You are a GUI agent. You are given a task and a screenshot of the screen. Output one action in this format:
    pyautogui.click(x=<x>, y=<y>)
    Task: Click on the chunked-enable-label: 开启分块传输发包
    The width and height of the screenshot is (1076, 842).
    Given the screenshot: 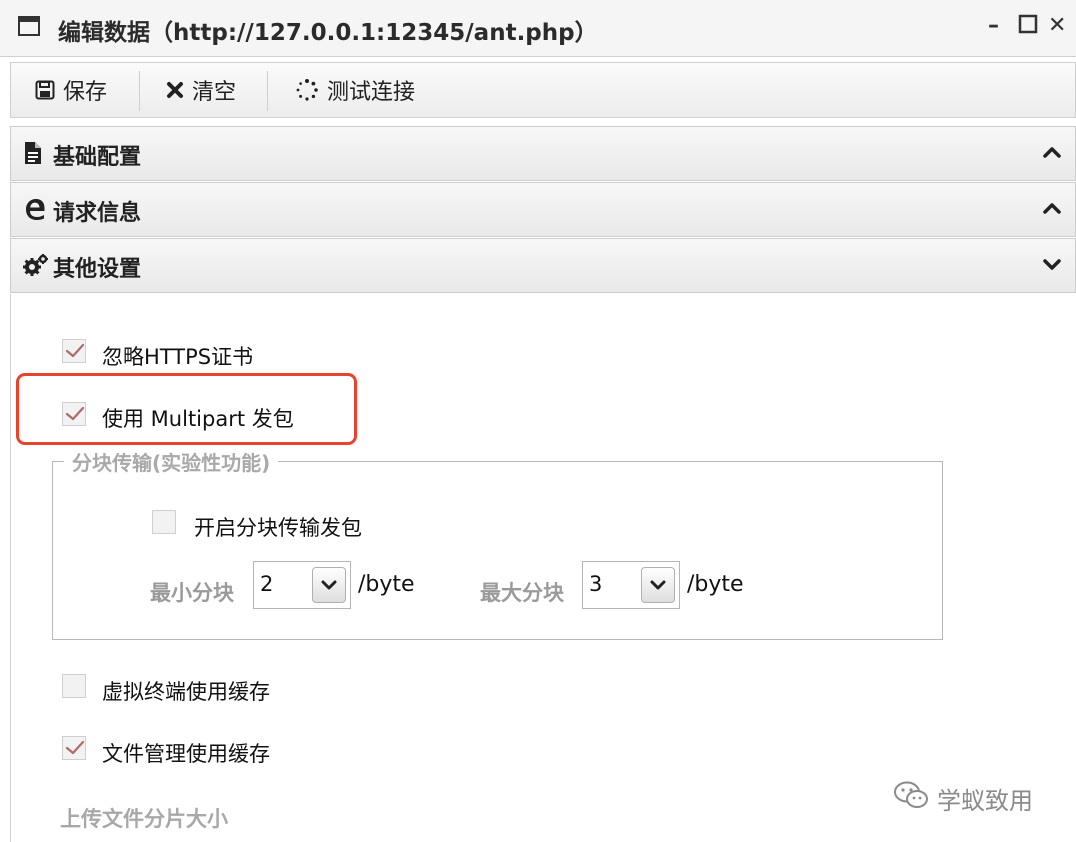 What is the action you would take?
    pyautogui.click(x=278, y=528)
    